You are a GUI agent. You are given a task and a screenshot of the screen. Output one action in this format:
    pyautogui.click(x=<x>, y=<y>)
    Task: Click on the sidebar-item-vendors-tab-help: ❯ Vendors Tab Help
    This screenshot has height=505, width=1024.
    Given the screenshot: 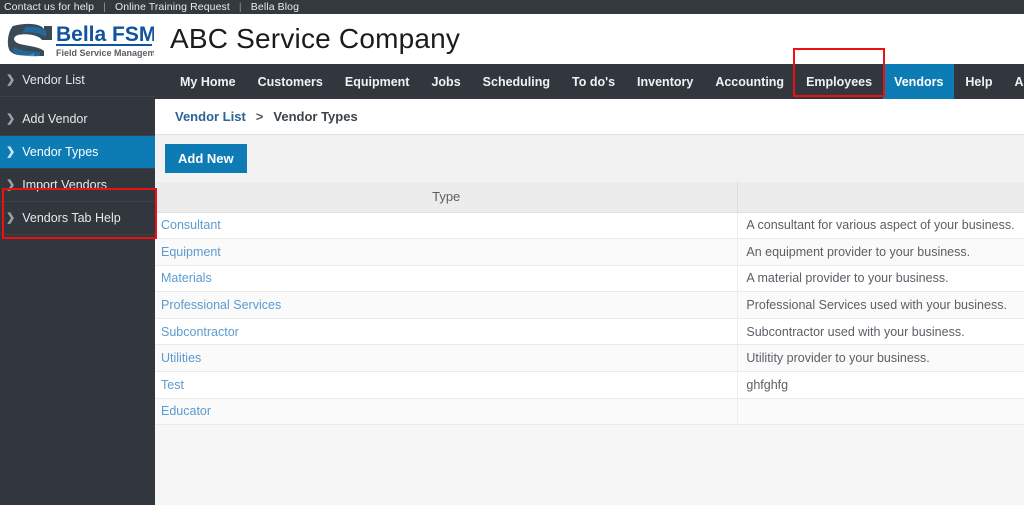 What is the action you would take?
    pyautogui.click(x=77, y=218)
    